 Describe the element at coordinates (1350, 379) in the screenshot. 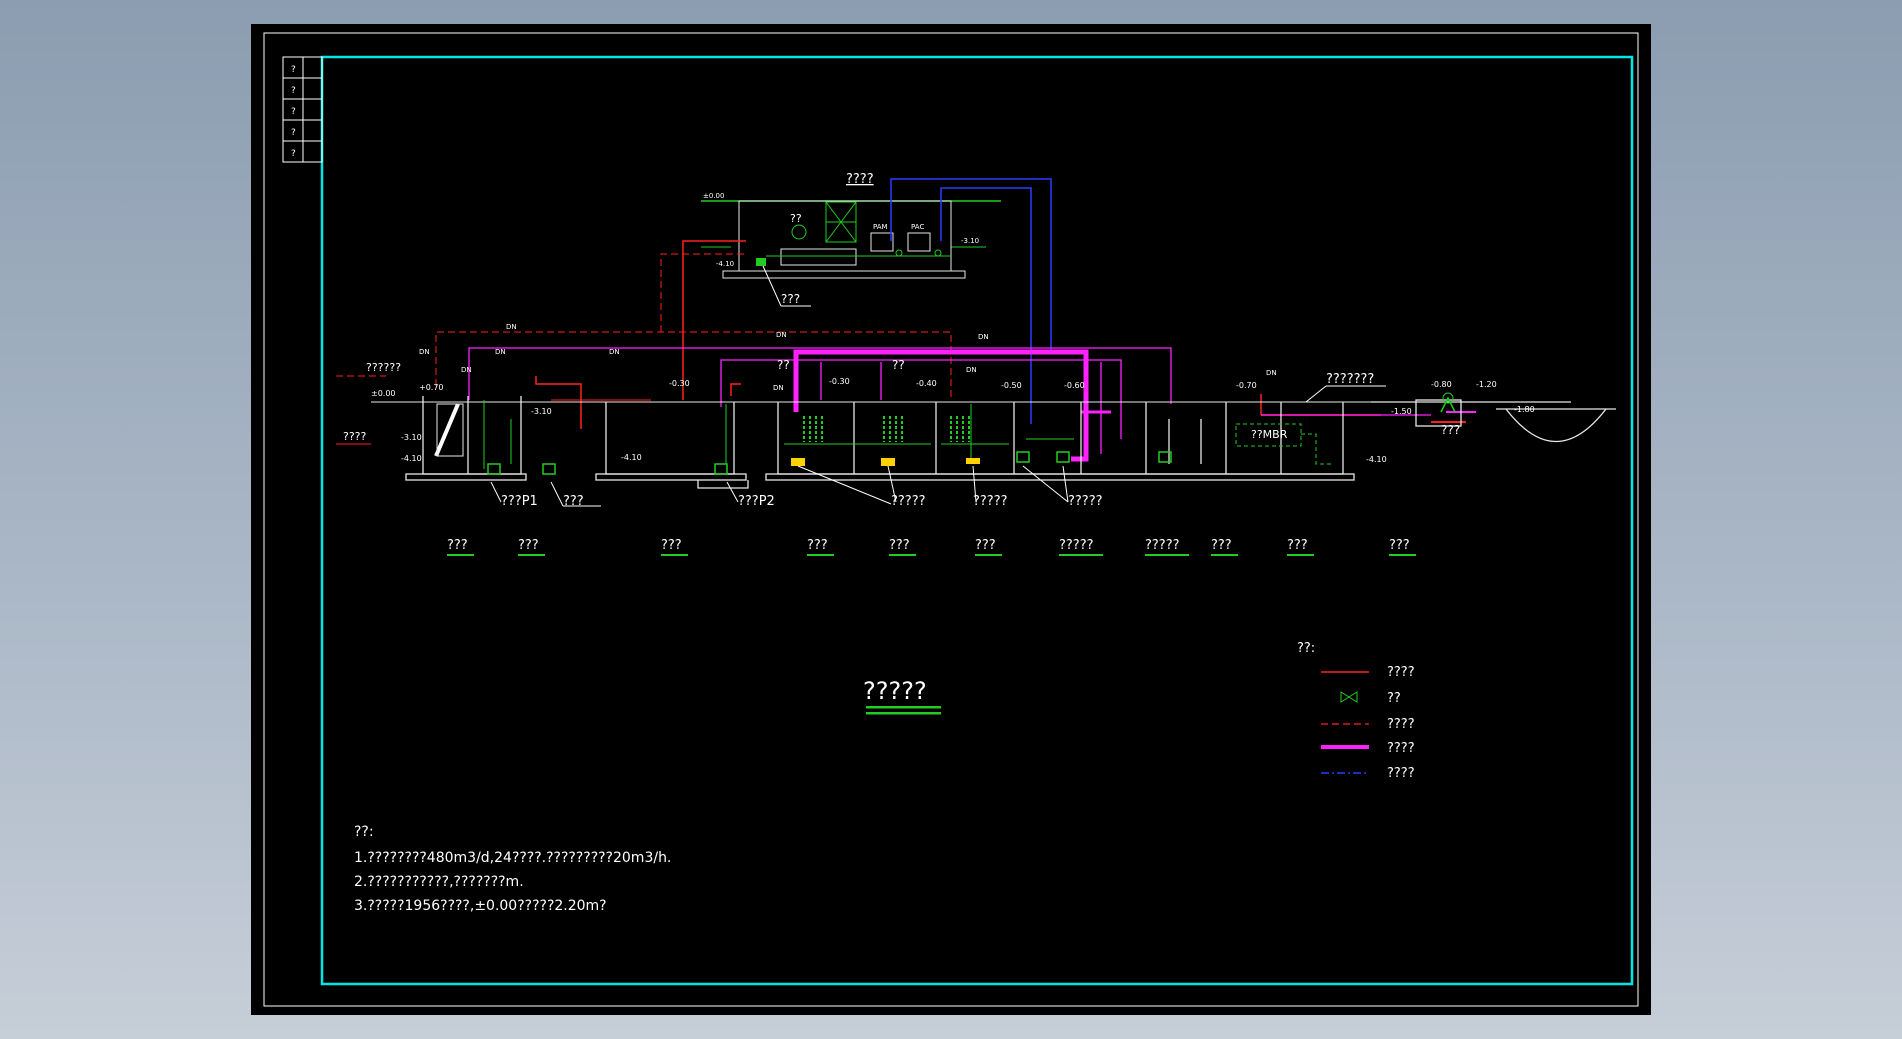

I see `top-right-callout: ???????` at that location.